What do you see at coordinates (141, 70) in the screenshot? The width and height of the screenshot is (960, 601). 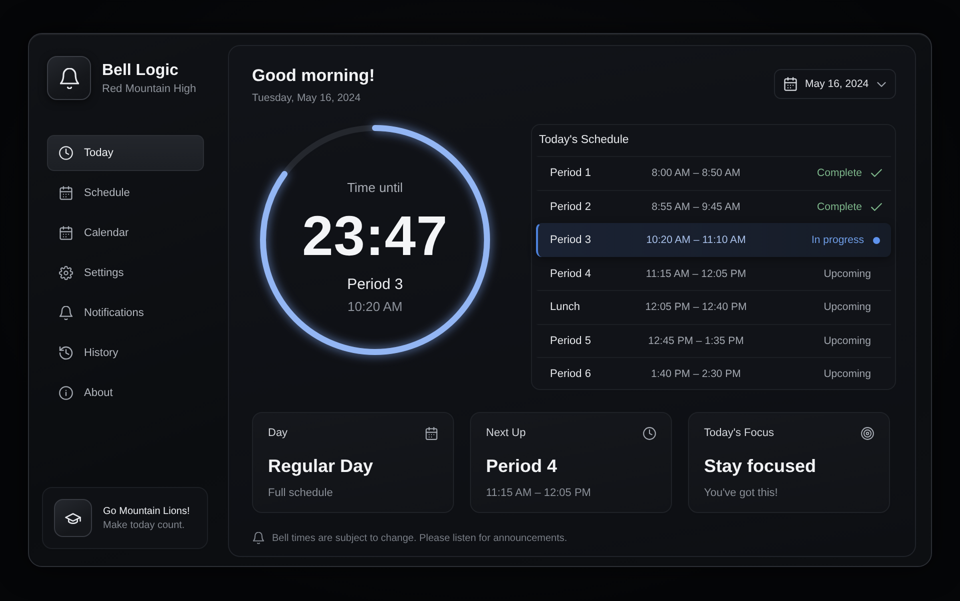 I see `app-title: Bell Logic` at bounding box center [141, 70].